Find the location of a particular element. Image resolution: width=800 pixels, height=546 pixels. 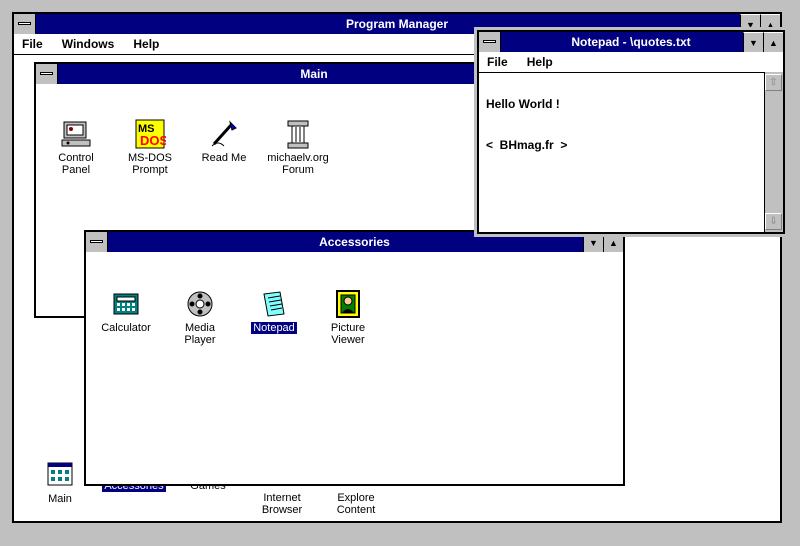

main-group-title: Main is located at coordinates (314, 74).